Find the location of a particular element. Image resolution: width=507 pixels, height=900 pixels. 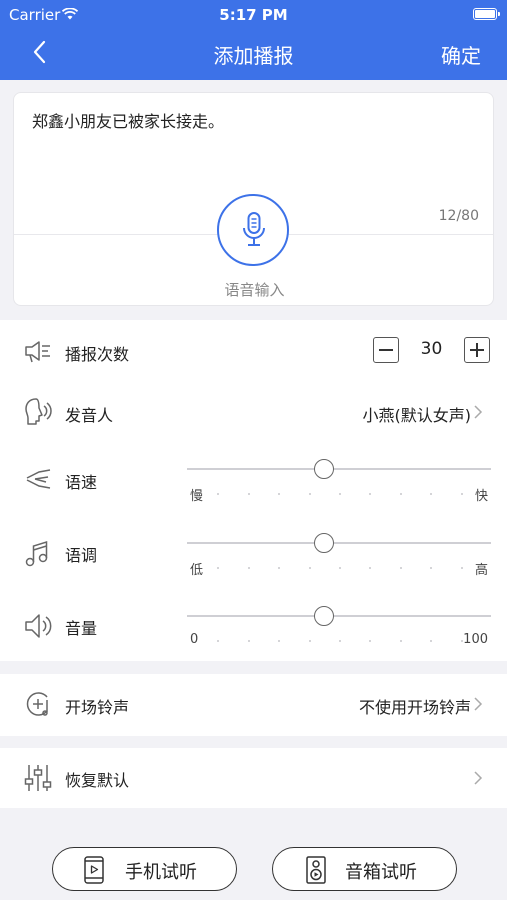

speech-speed-icon is located at coordinates (38, 479).